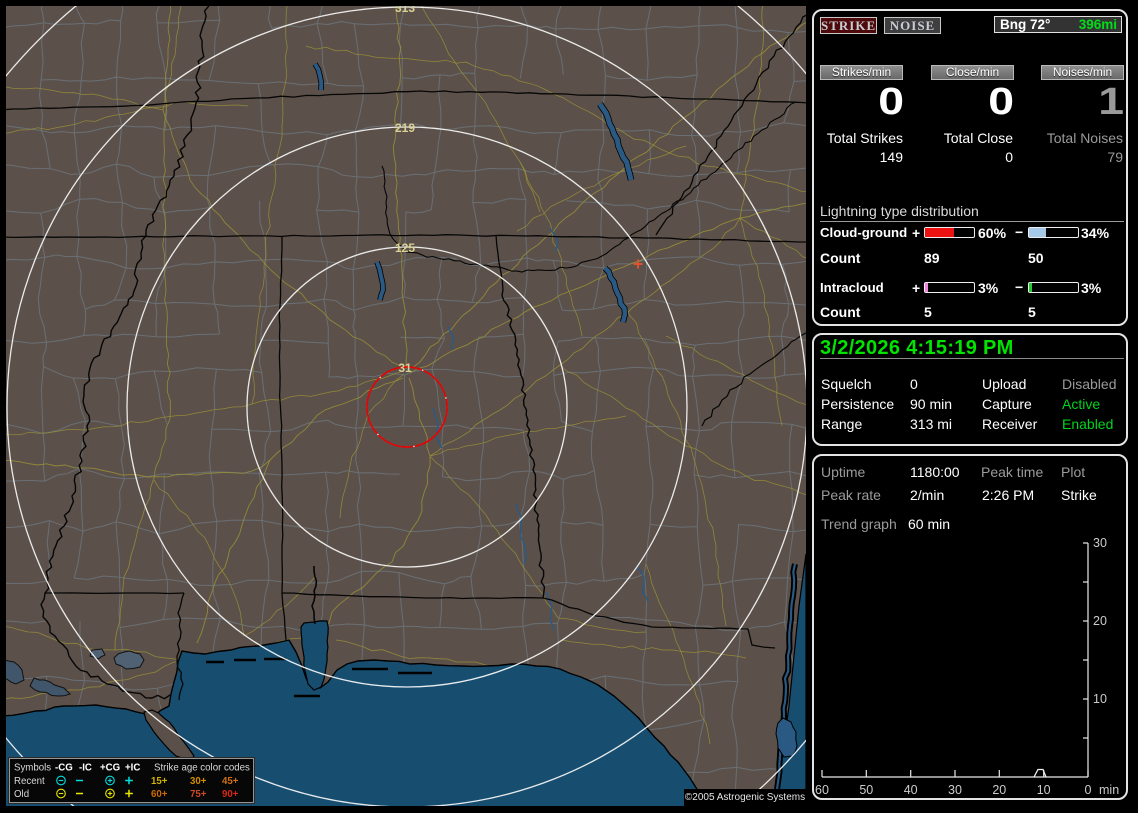  I want to click on svg-text: 31, so click(405, 368).